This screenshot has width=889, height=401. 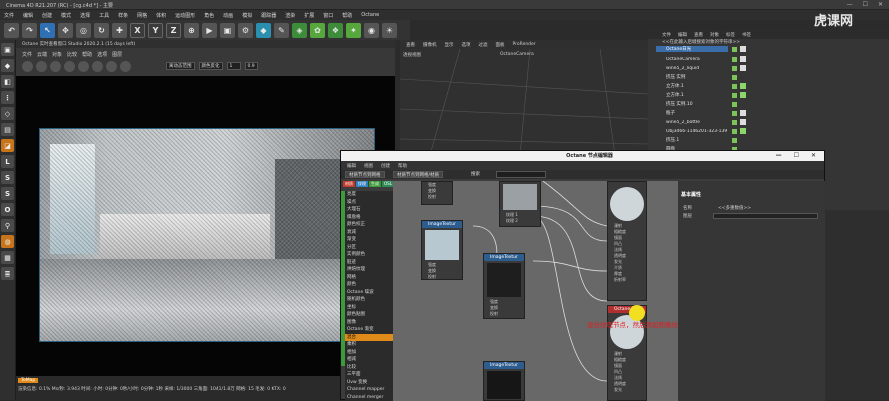 I want to click on make-editable-icon: ▣, so click(x=7, y=49).